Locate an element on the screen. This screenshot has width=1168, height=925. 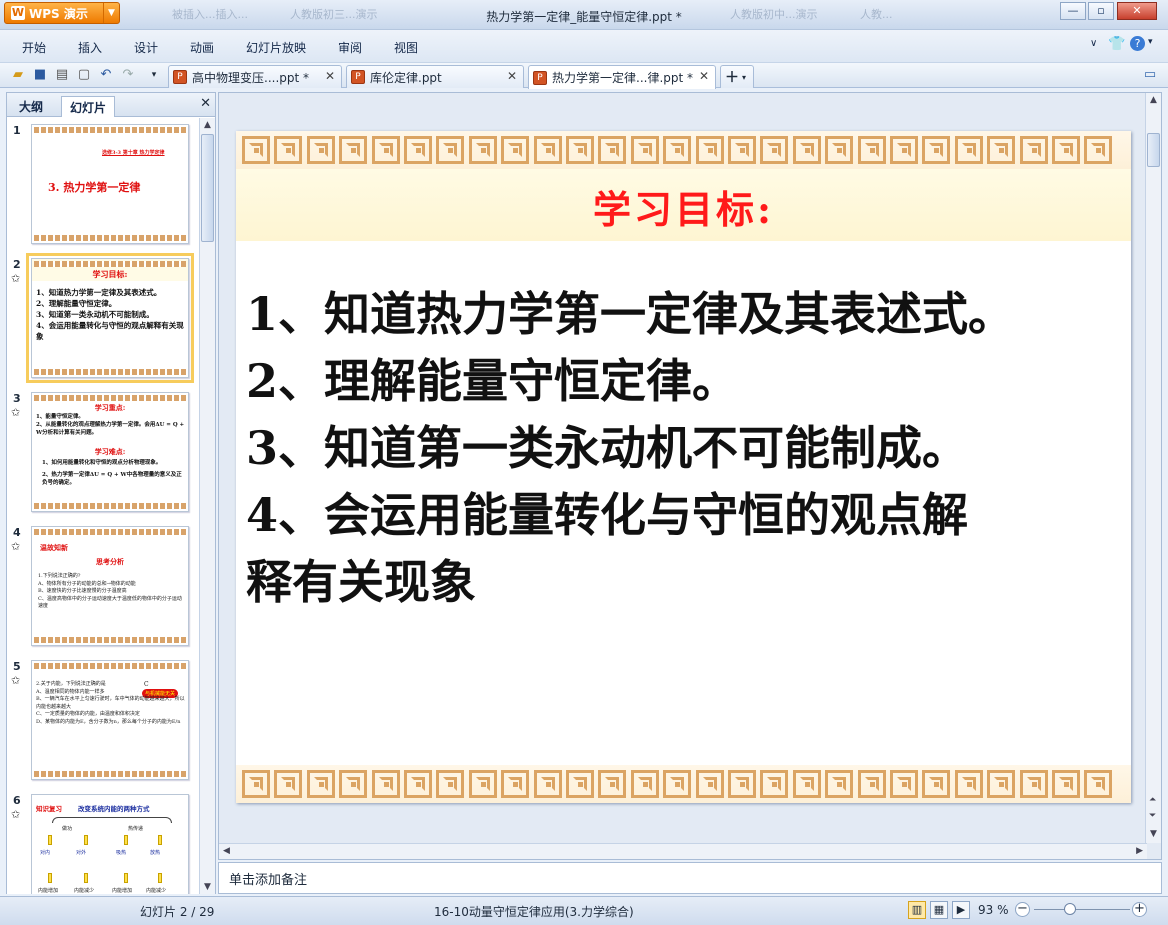
menu-slideshow: 幻灯片放映 is located at coordinates (276, 47).